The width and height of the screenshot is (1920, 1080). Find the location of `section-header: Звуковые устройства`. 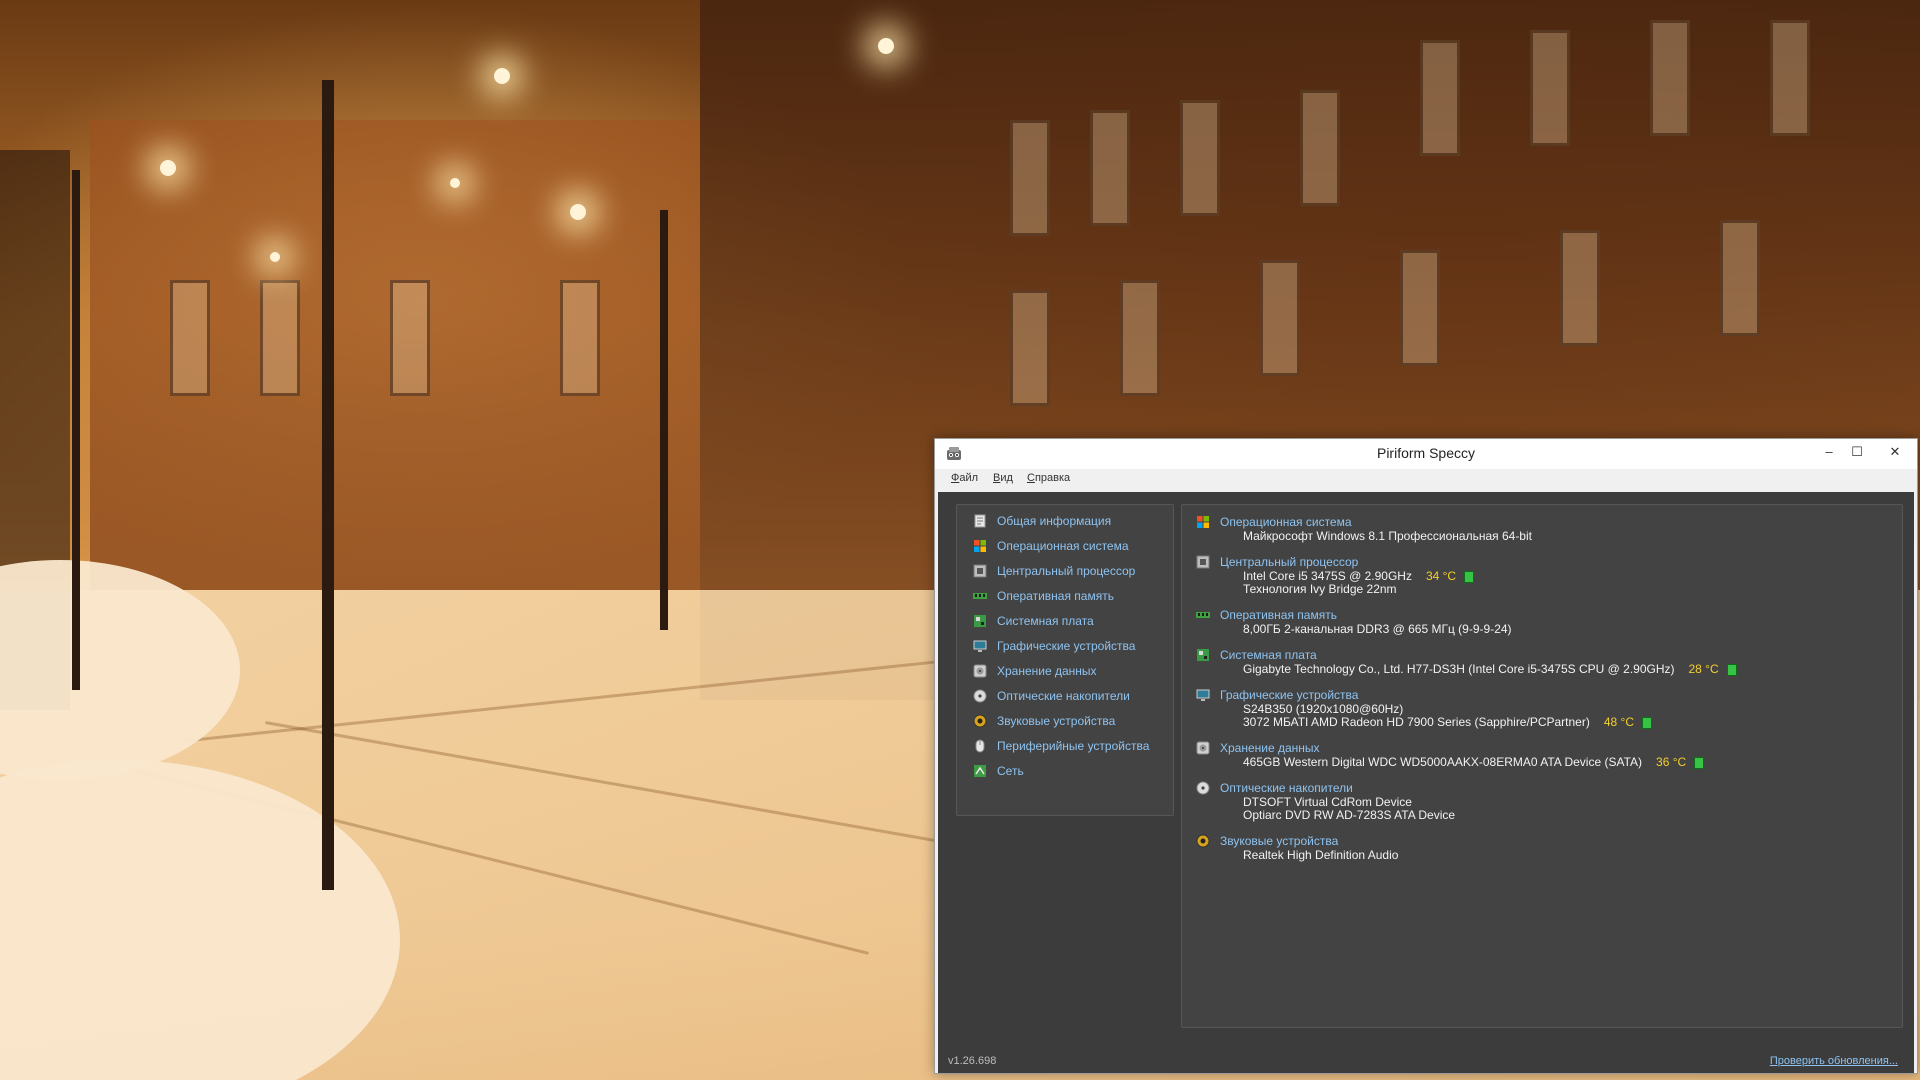

section-header: Звуковые устройства is located at coordinates (1297, 841).